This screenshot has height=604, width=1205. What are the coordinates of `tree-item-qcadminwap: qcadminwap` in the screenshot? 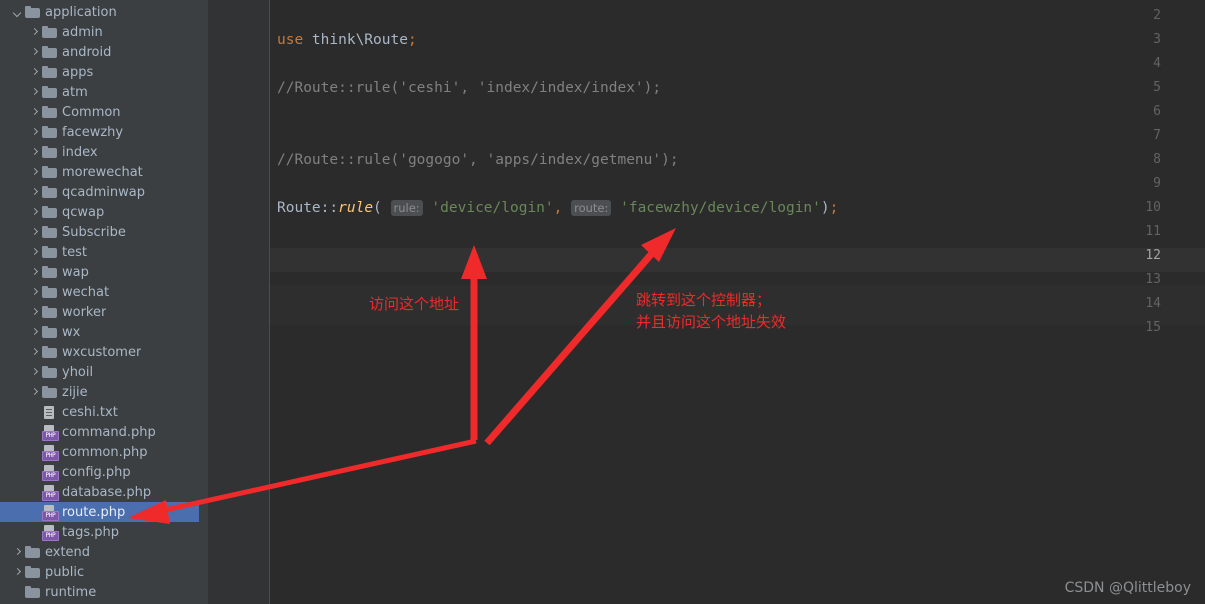 It's located at (104, 192).